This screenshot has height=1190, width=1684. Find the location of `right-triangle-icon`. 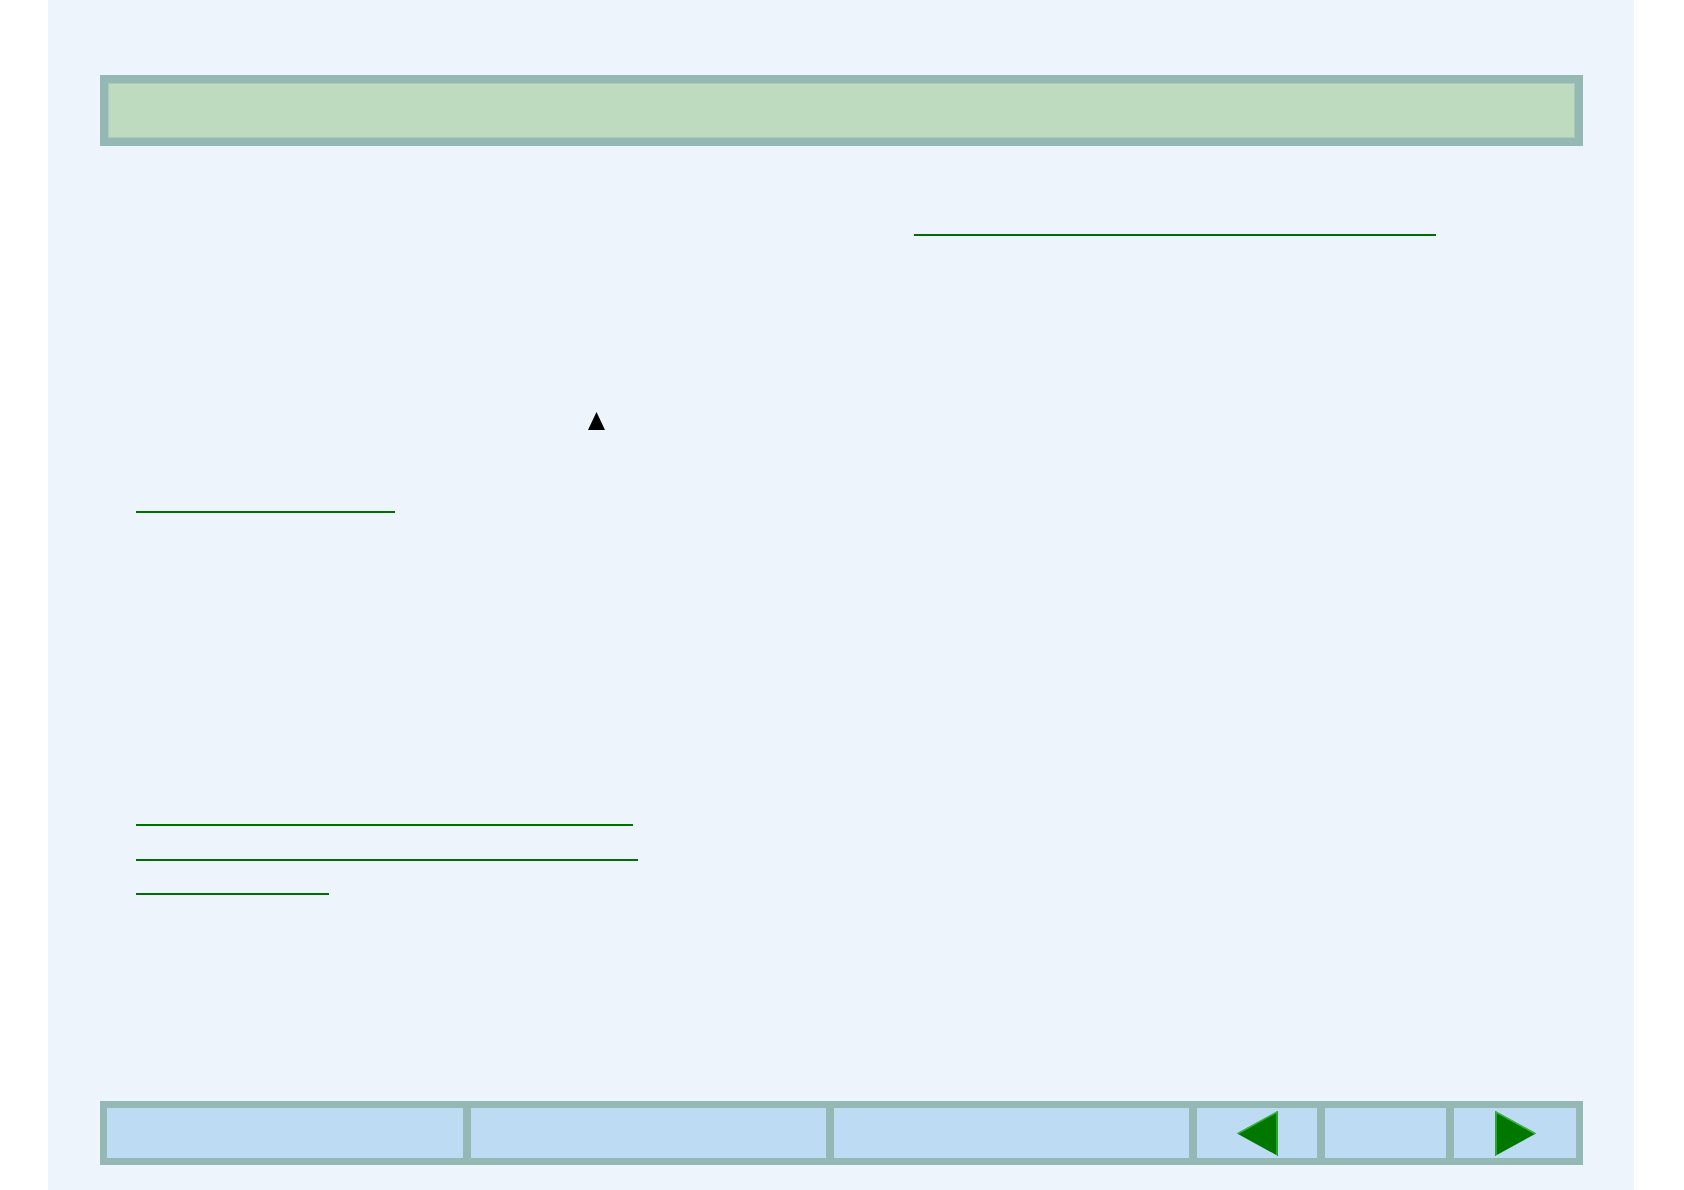

right-triangle-icon is located at coordinates (1515, 1133).